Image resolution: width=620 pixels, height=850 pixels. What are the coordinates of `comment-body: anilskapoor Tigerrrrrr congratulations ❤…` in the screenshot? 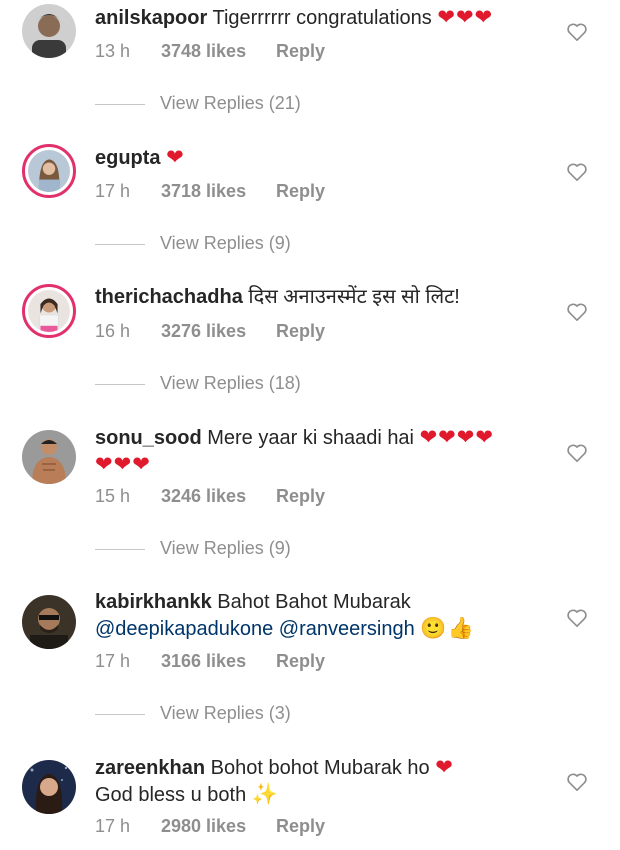 It's located at (322, 17).